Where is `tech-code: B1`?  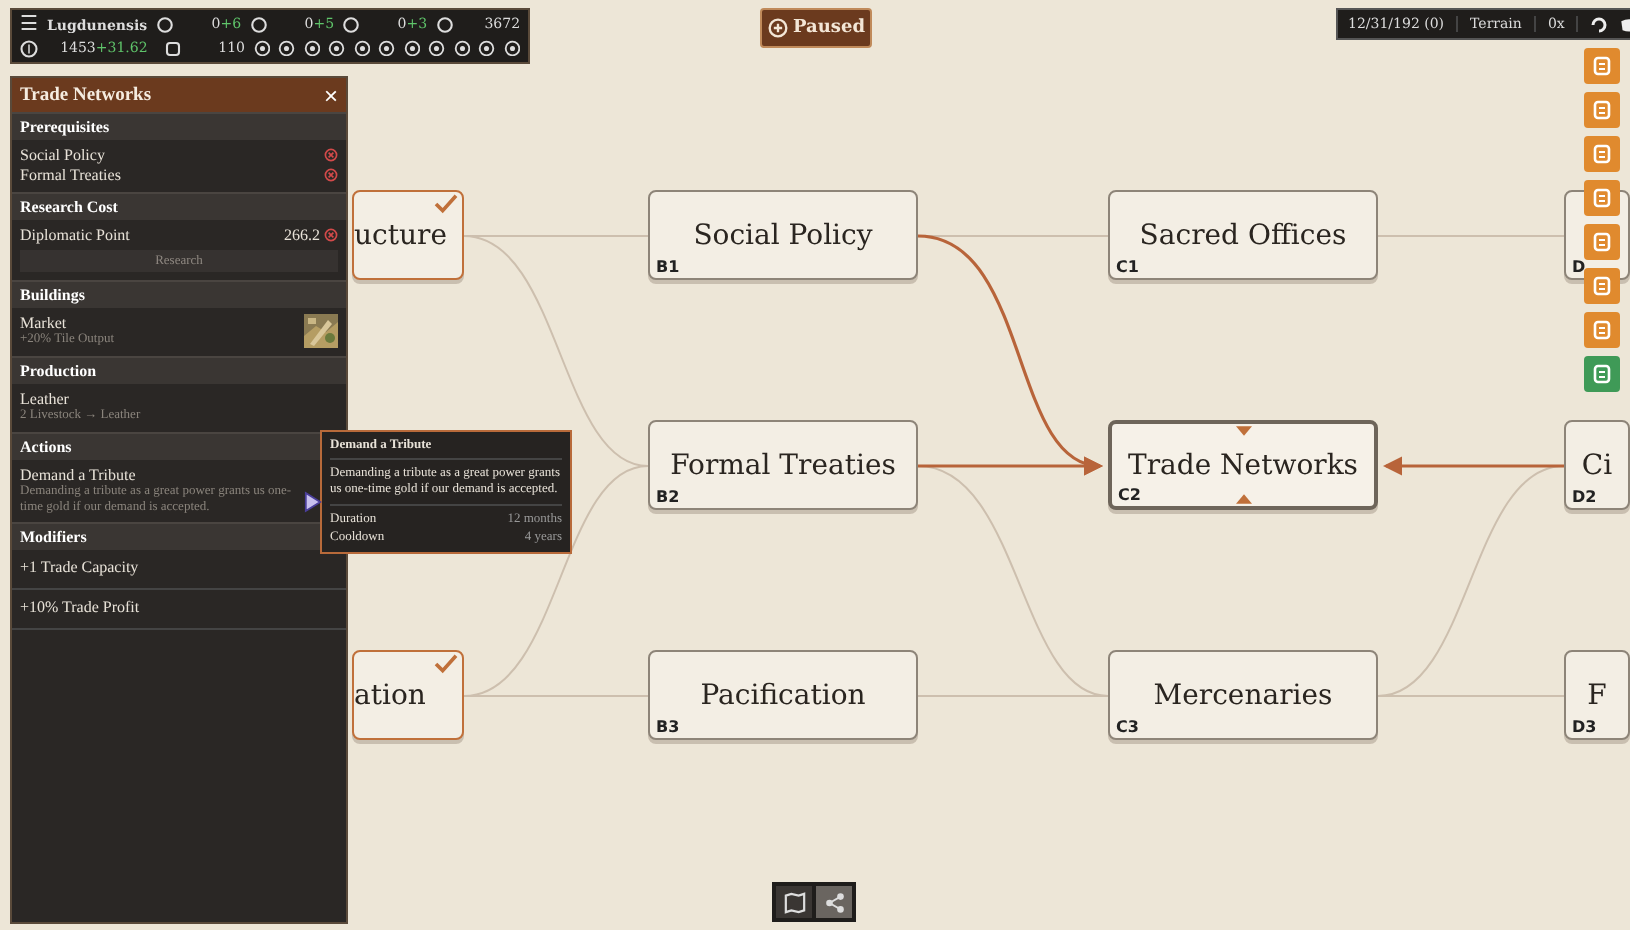 tech-code: B1 is located at coordinates (668, 267).